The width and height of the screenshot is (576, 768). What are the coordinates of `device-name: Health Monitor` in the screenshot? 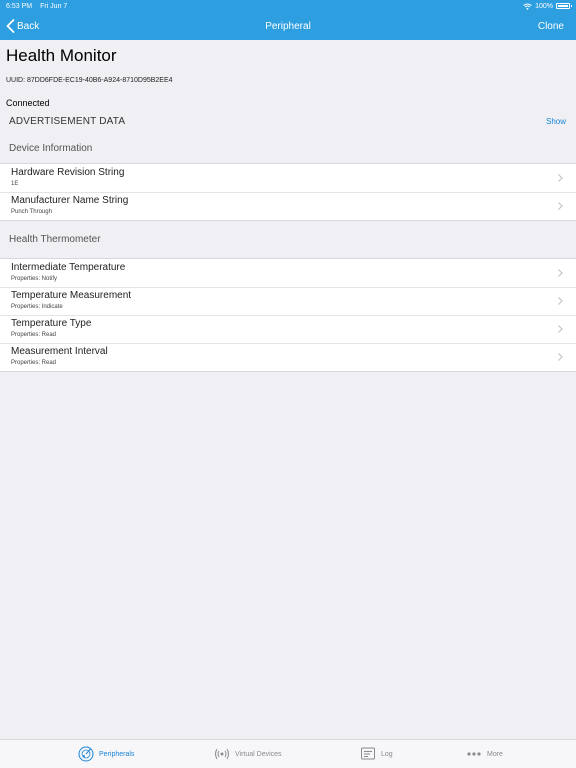 It's located at (61, 55).